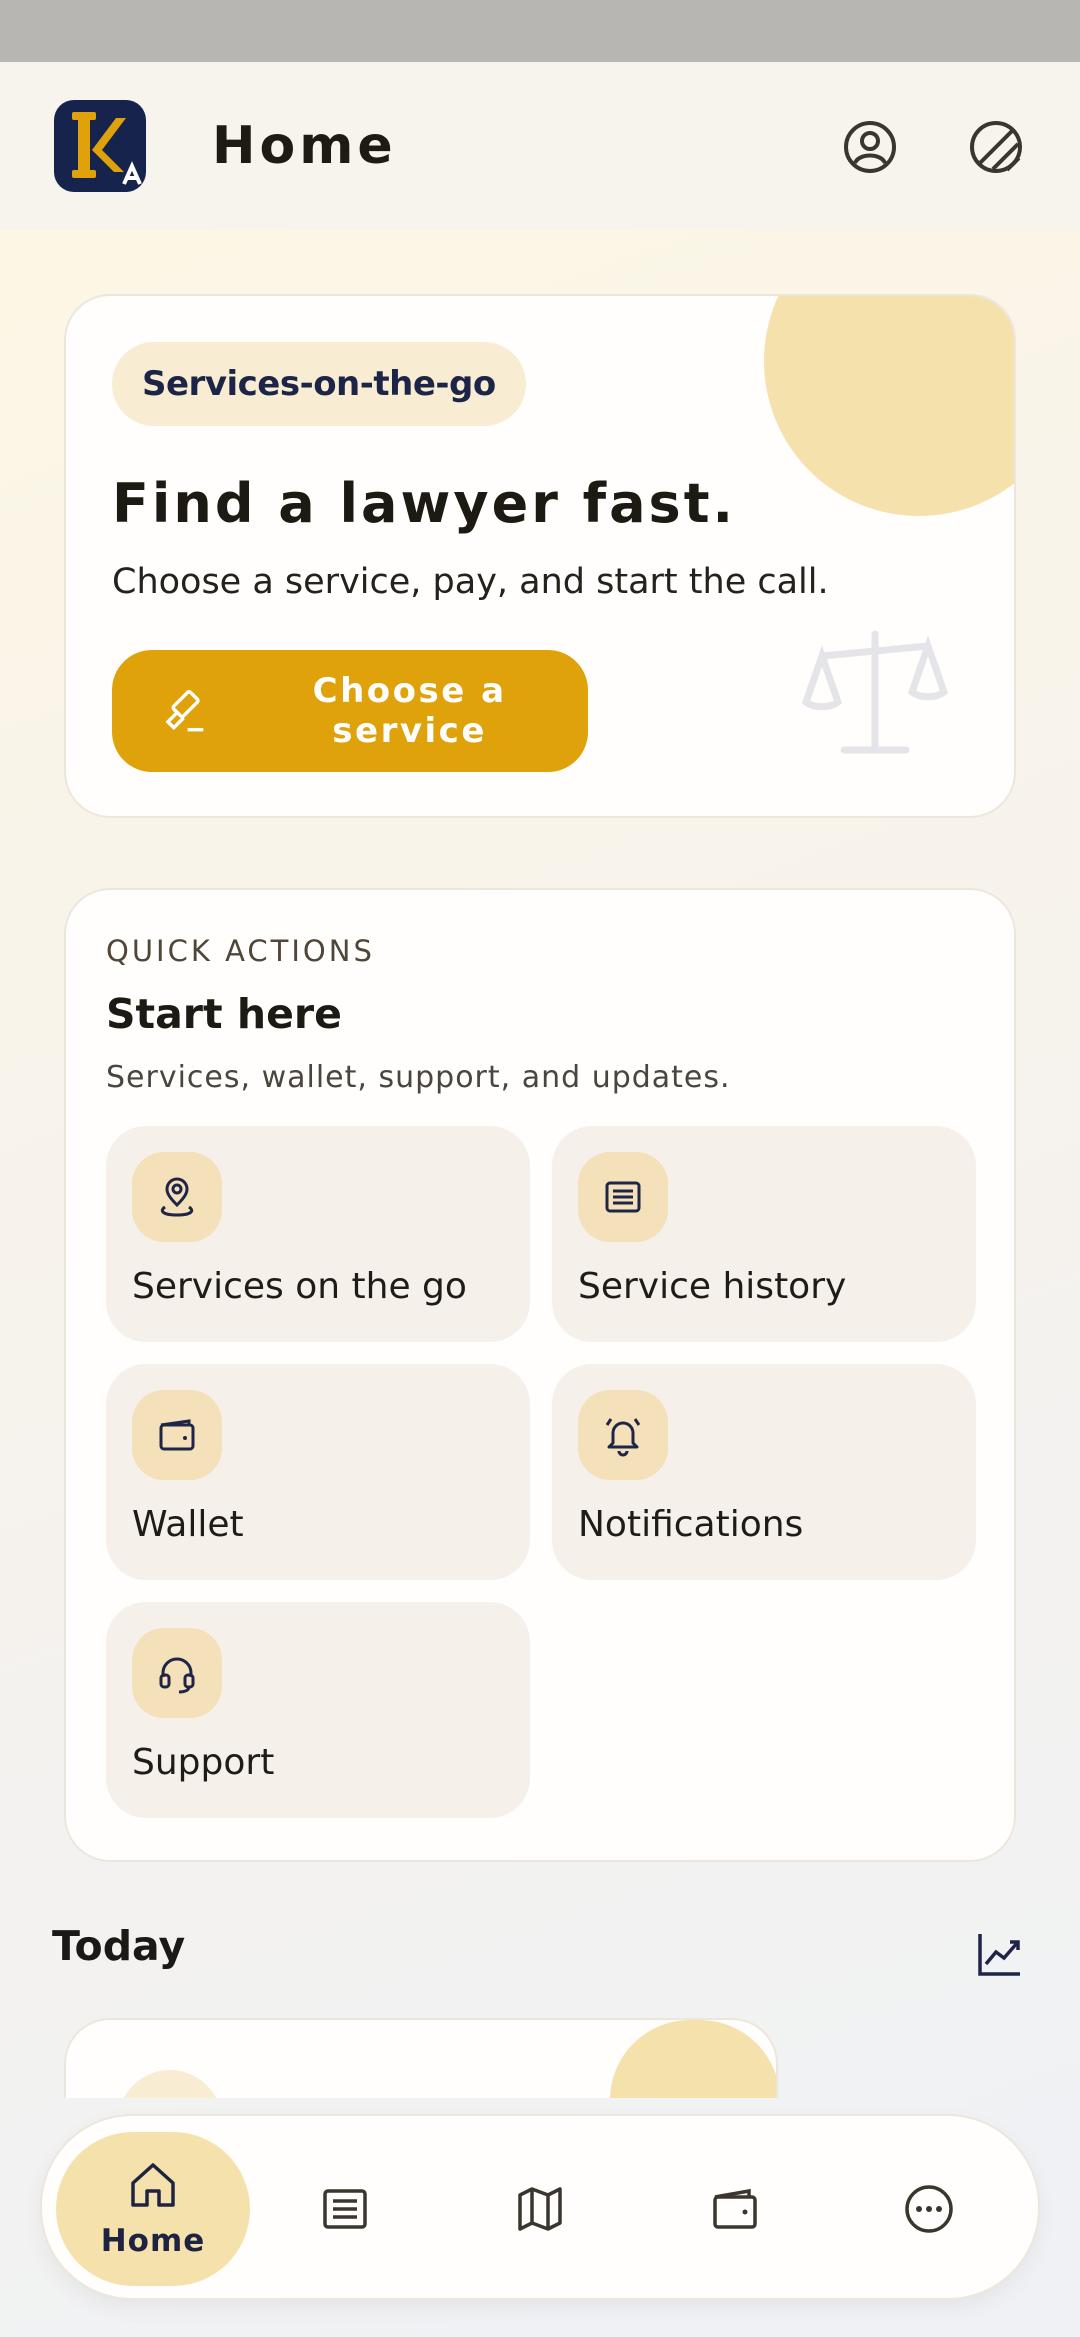 Image resolution: width=1080 pixels, height=2337 pixels. I want to click on map-pin-icon, so click(177, 1197).